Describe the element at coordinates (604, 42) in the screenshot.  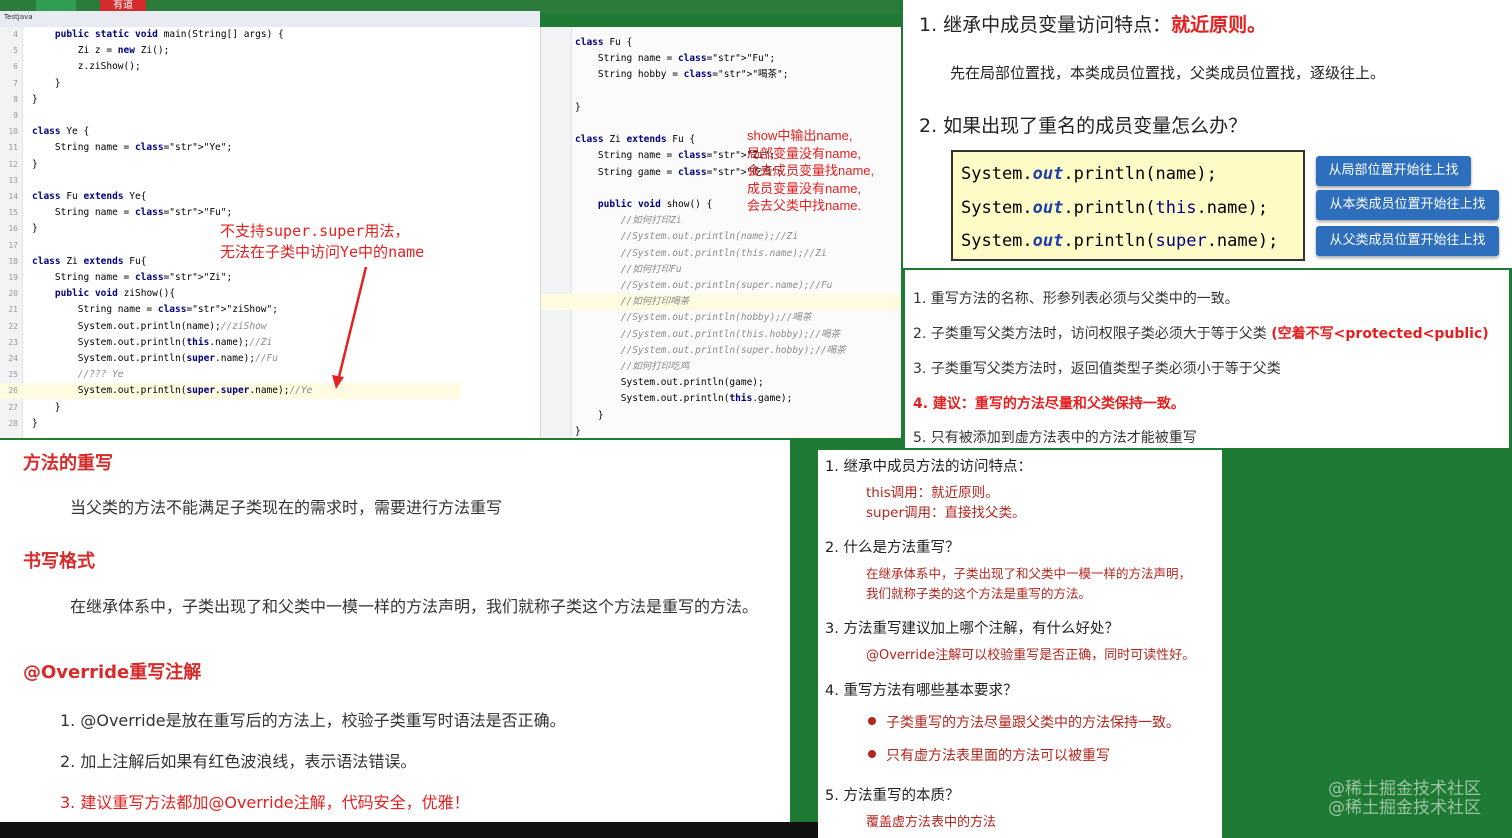
I see `code-text: class Fu {` at that location.